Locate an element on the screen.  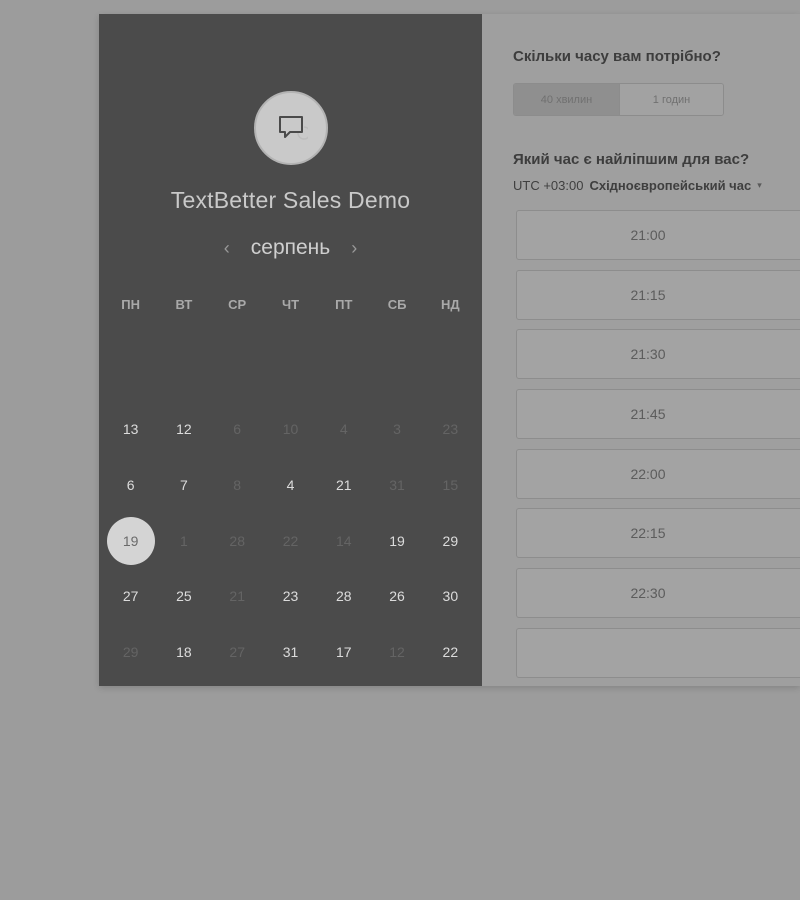
time-slot-label: 22:15 is located at coordinates (648, 533).